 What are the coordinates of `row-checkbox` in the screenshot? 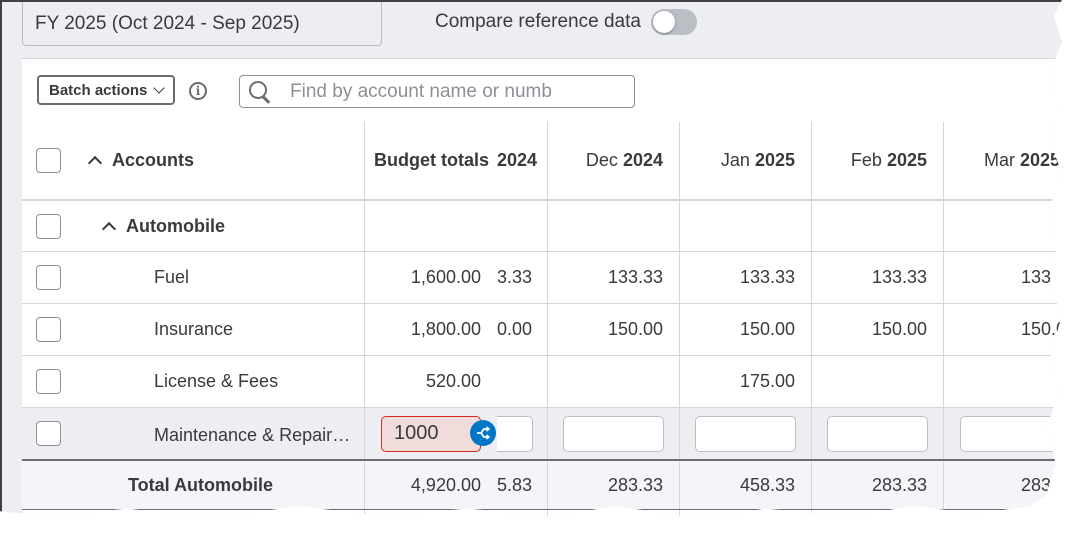 It's located at (48, 523).